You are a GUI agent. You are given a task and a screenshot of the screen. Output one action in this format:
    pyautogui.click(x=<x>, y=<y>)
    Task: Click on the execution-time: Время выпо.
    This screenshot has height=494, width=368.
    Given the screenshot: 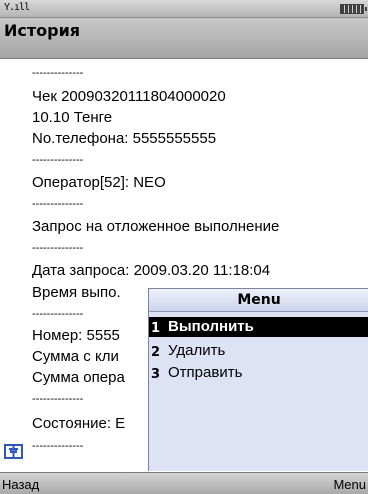 What is the action you would take?
    pyautogui.click(x=76, y=292)
    